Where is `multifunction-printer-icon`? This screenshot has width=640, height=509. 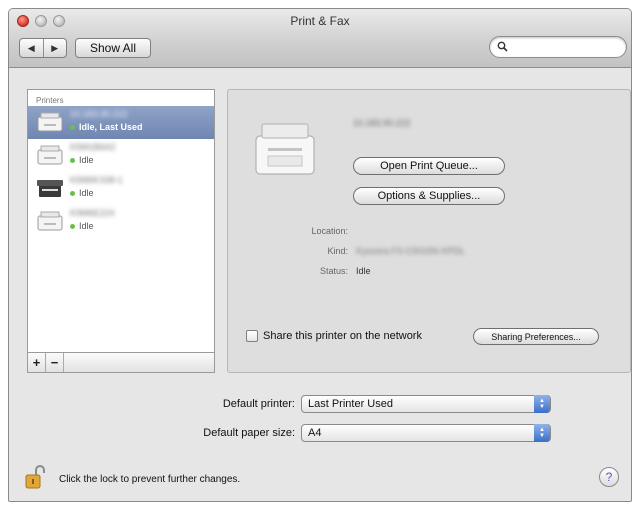
multifunction-printer-icon is located at coordinates (50, 188).